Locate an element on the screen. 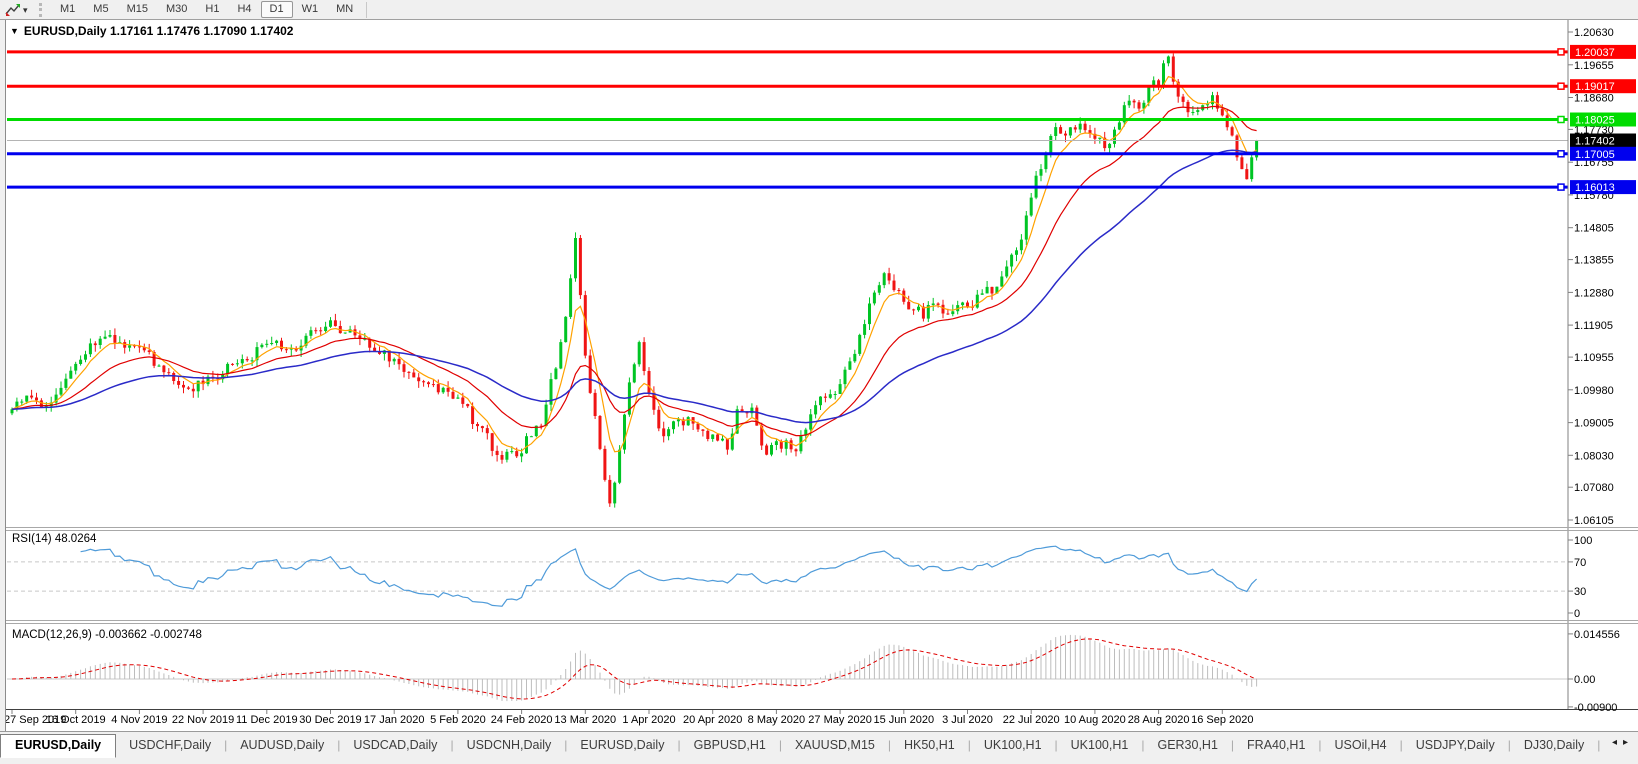 Image resolution: width=1638 pixels, height=764 pixels. chart-tab-usoil-h4: USOil,H4 is located at coordinates (1361, 745).